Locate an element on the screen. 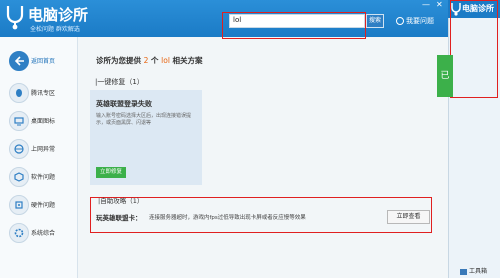 The height and width of the screenshot is (278, 500). minimize-button: — is located at coordinates (426, 4).